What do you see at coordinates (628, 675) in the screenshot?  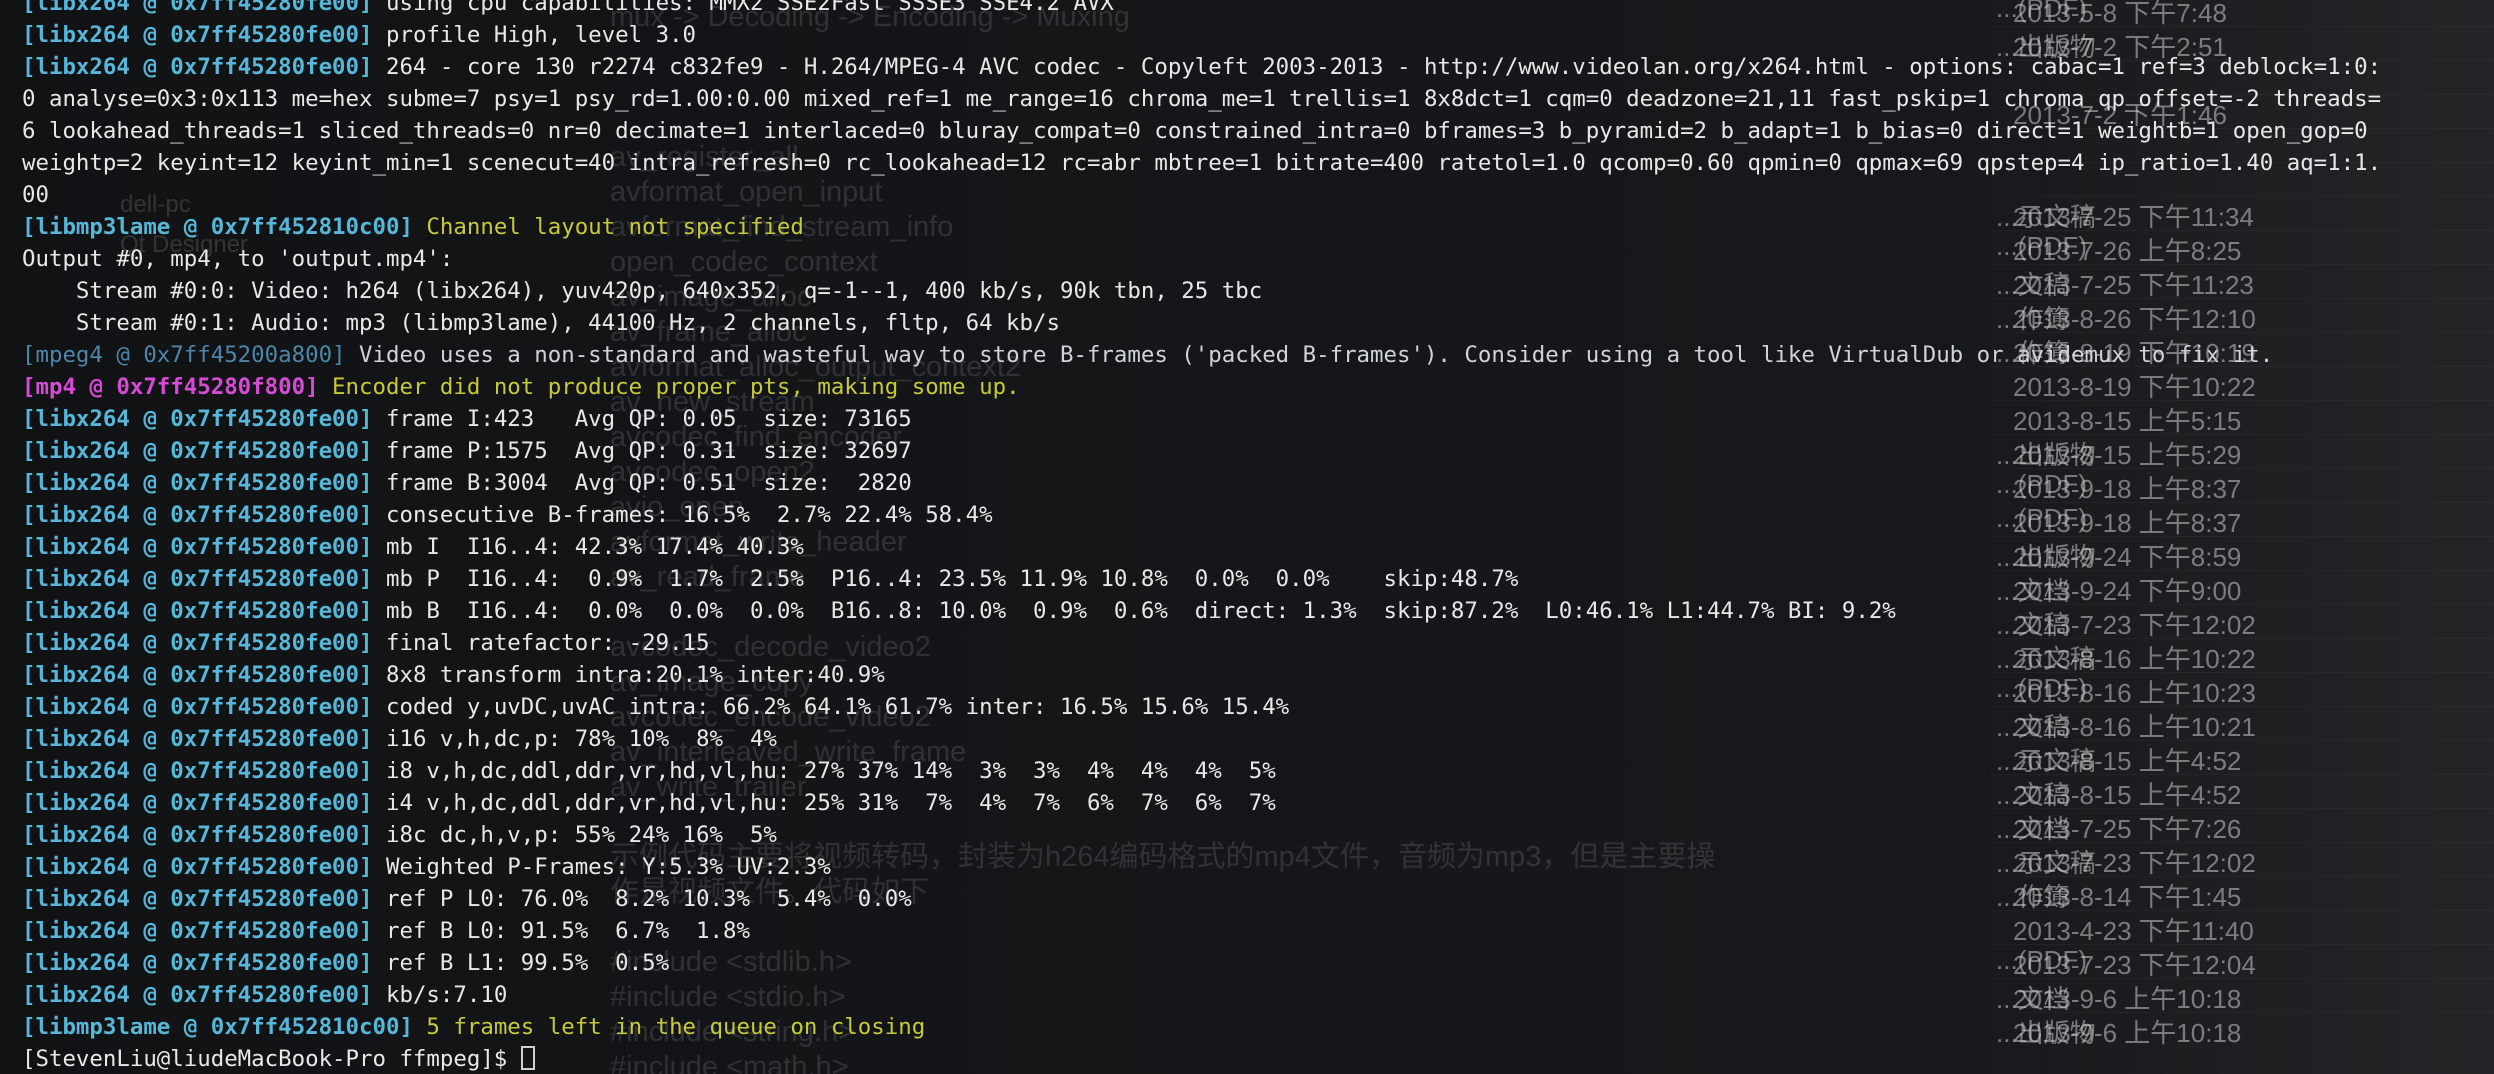 I see `log-message: 8x8 transform intra:20.1% inter:40.9%` at bounding box center [628, 675].